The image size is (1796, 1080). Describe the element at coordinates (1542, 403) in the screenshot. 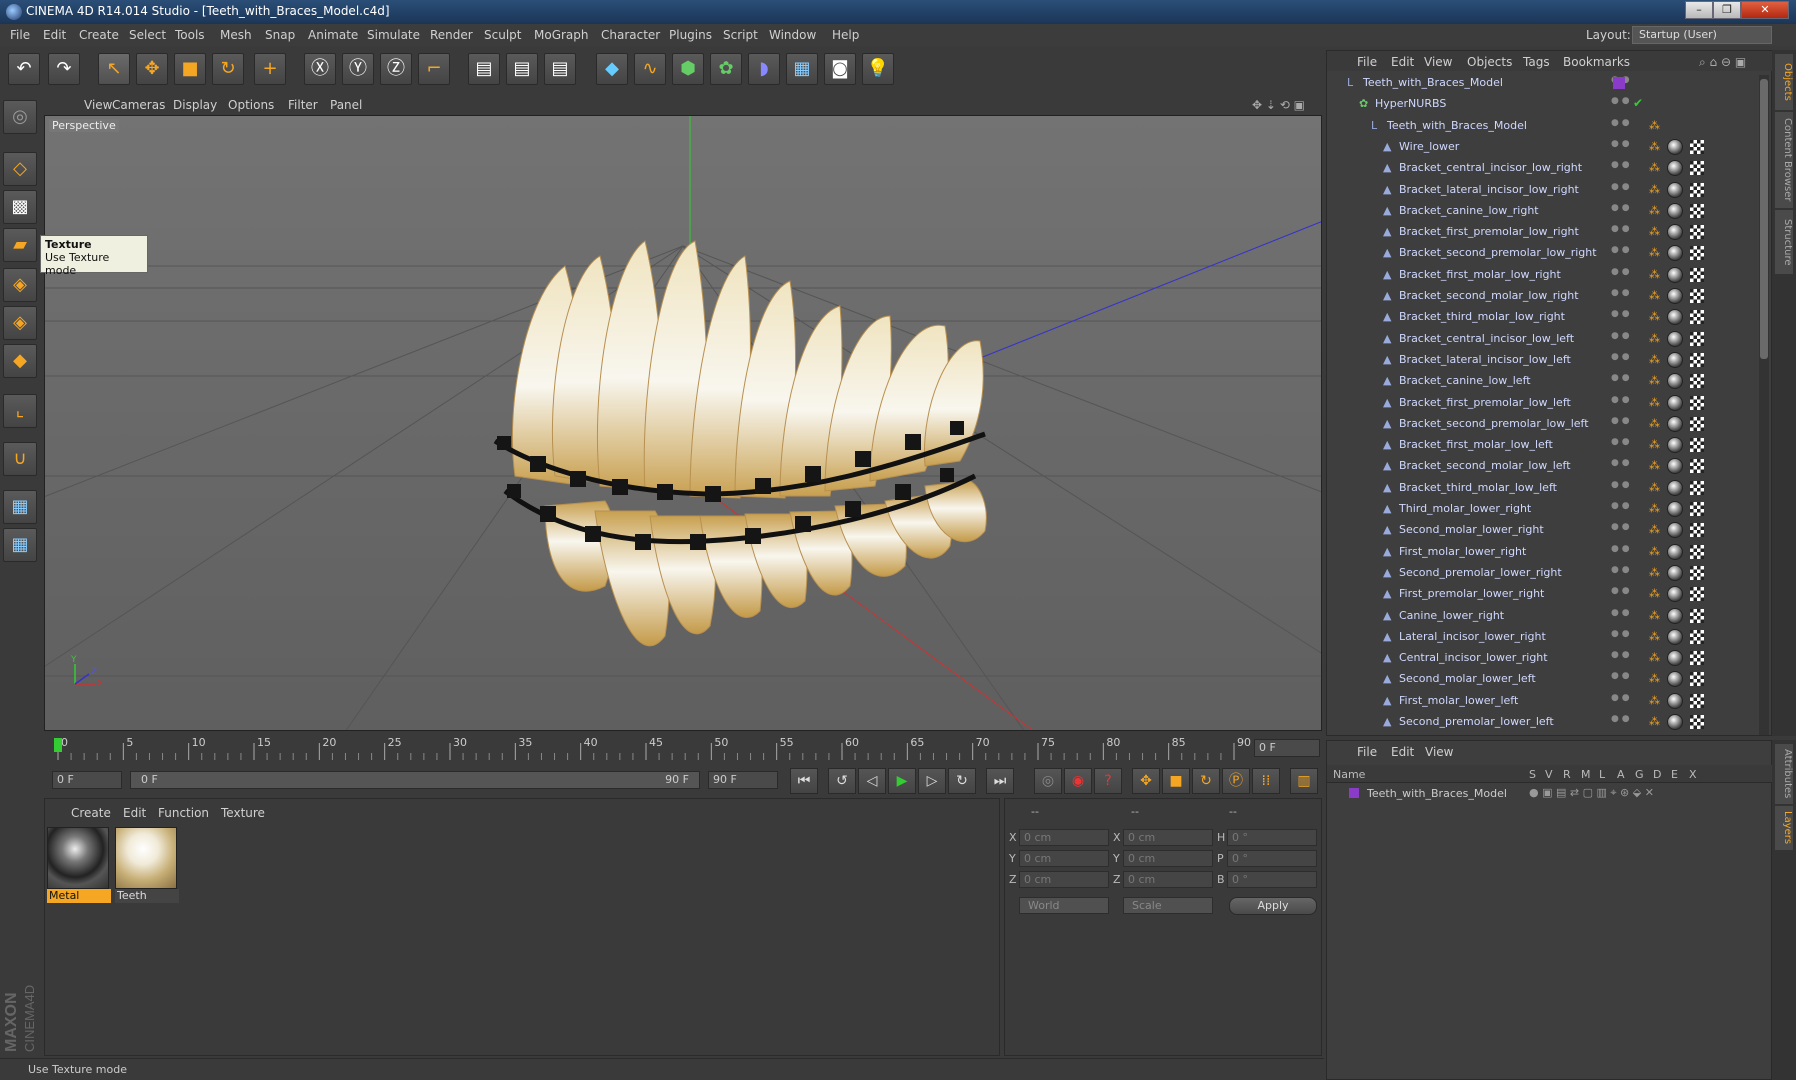

I see `object-row: ▲ Bracket_first_premolar_low_left ● ● ⁂` at that location.